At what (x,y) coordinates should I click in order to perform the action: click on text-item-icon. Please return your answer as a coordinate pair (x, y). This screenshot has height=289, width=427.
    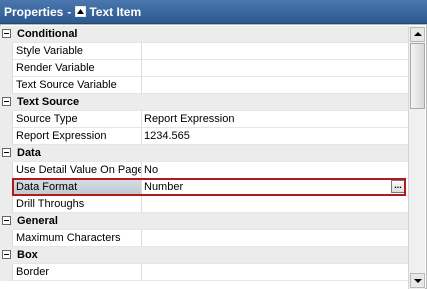
    Looking at the image, I should click on (81, 11).